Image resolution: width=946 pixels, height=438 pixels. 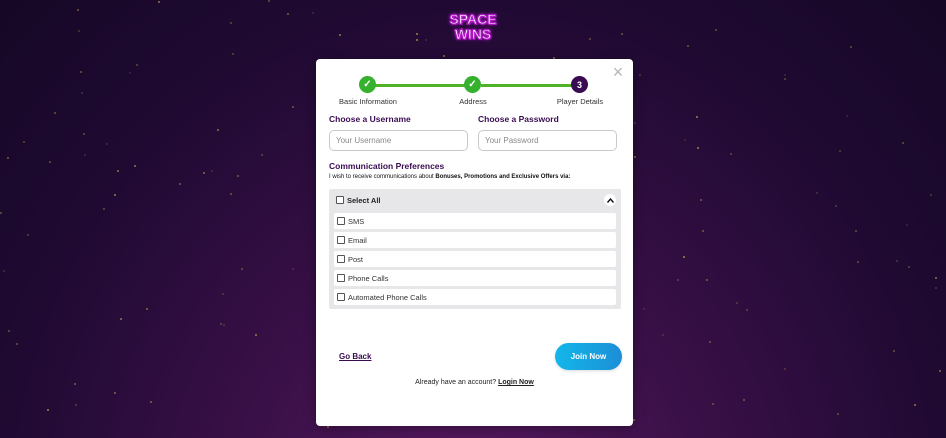 I want to click on option-phone-calls: Phone Calls, so click(x=475, y=278).